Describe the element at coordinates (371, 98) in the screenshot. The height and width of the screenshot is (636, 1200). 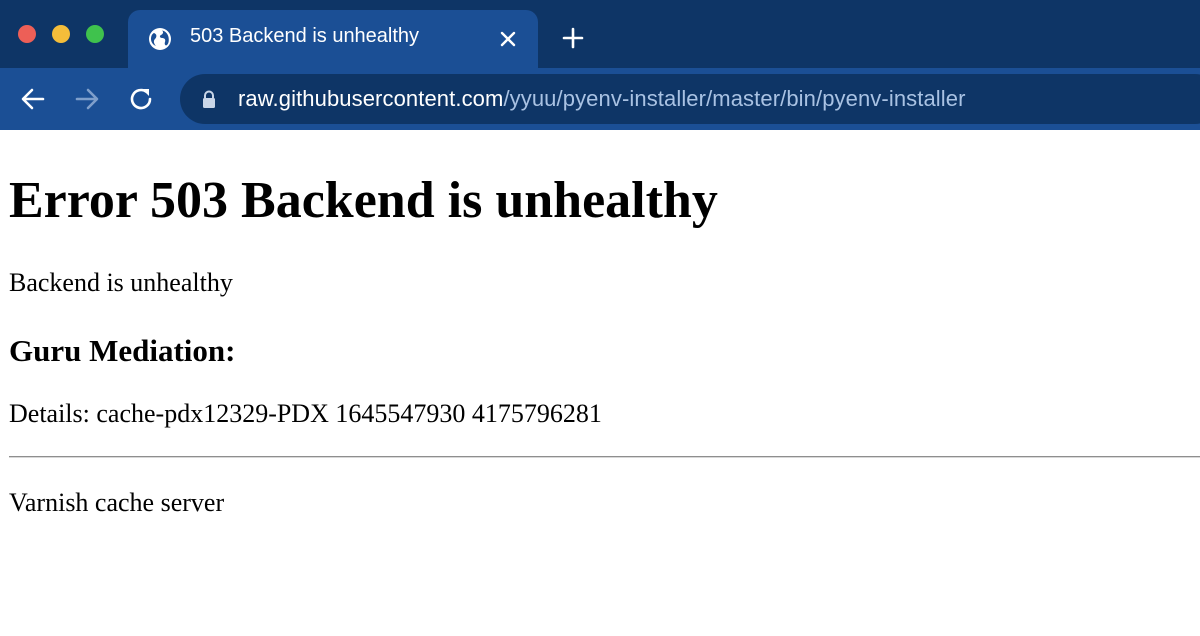
I see `url-host: raw.githubusercontent.com` at that location.